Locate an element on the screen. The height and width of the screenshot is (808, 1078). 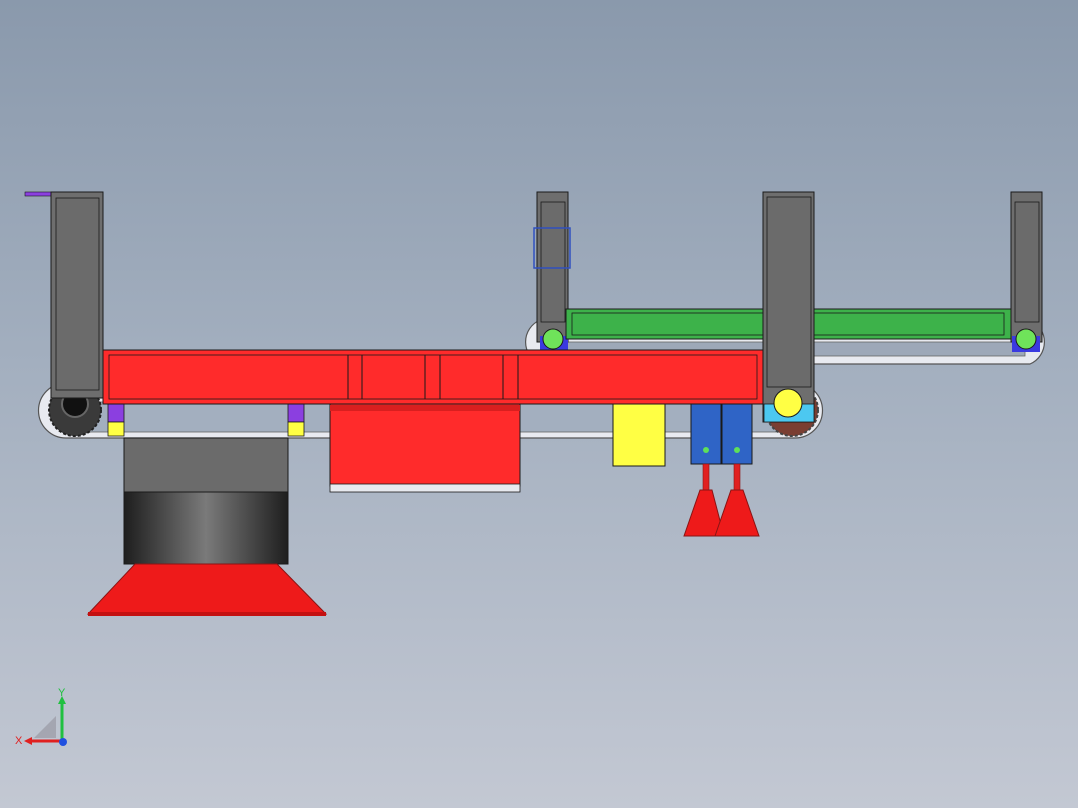
yellow-sensor-block is located at coordinates (639, 435).